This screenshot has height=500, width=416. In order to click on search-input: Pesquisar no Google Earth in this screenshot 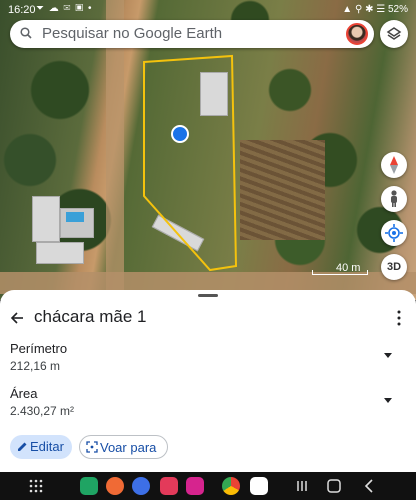, I will do `click(132, 33)`.